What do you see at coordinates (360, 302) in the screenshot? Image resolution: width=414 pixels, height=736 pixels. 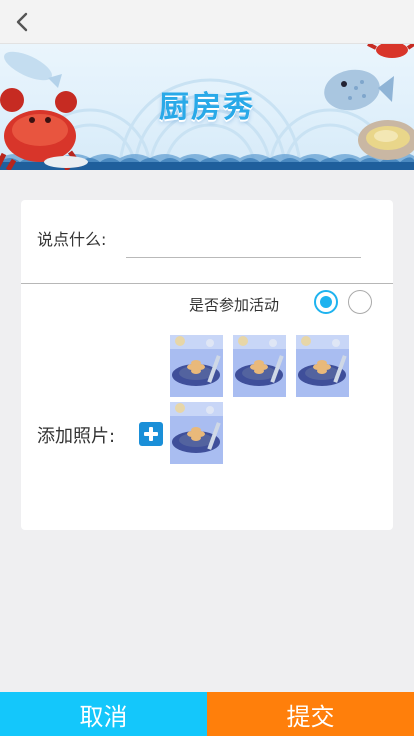 I see `activity-radio-no` at bounding box center [360, 302].